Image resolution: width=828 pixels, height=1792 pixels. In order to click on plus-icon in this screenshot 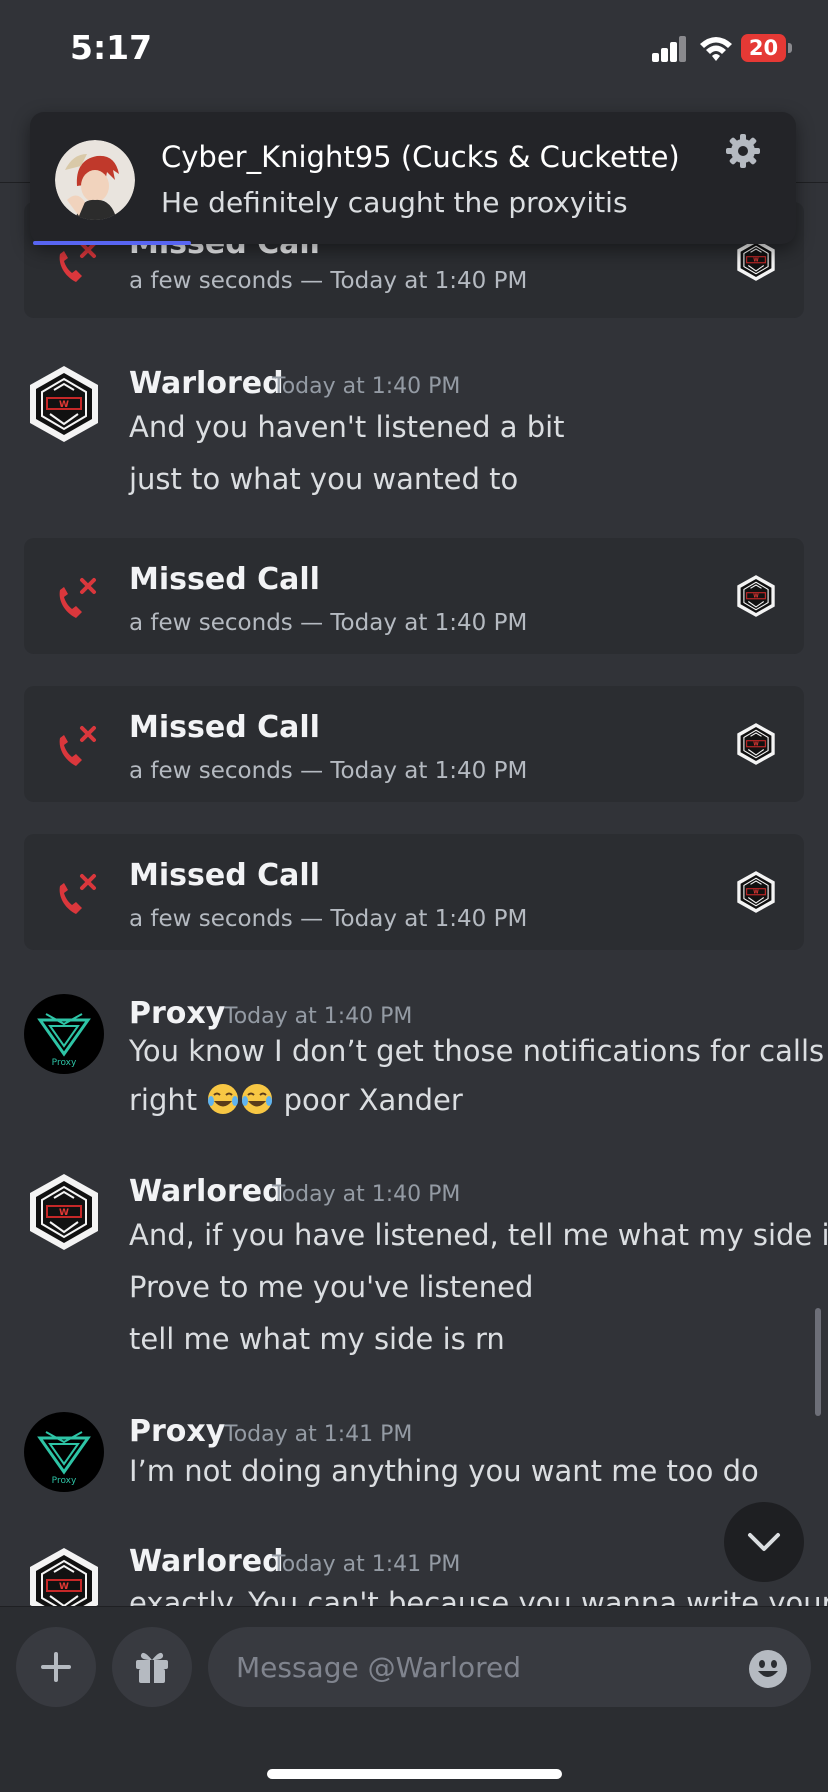, I will do `click(56, 1667)`.